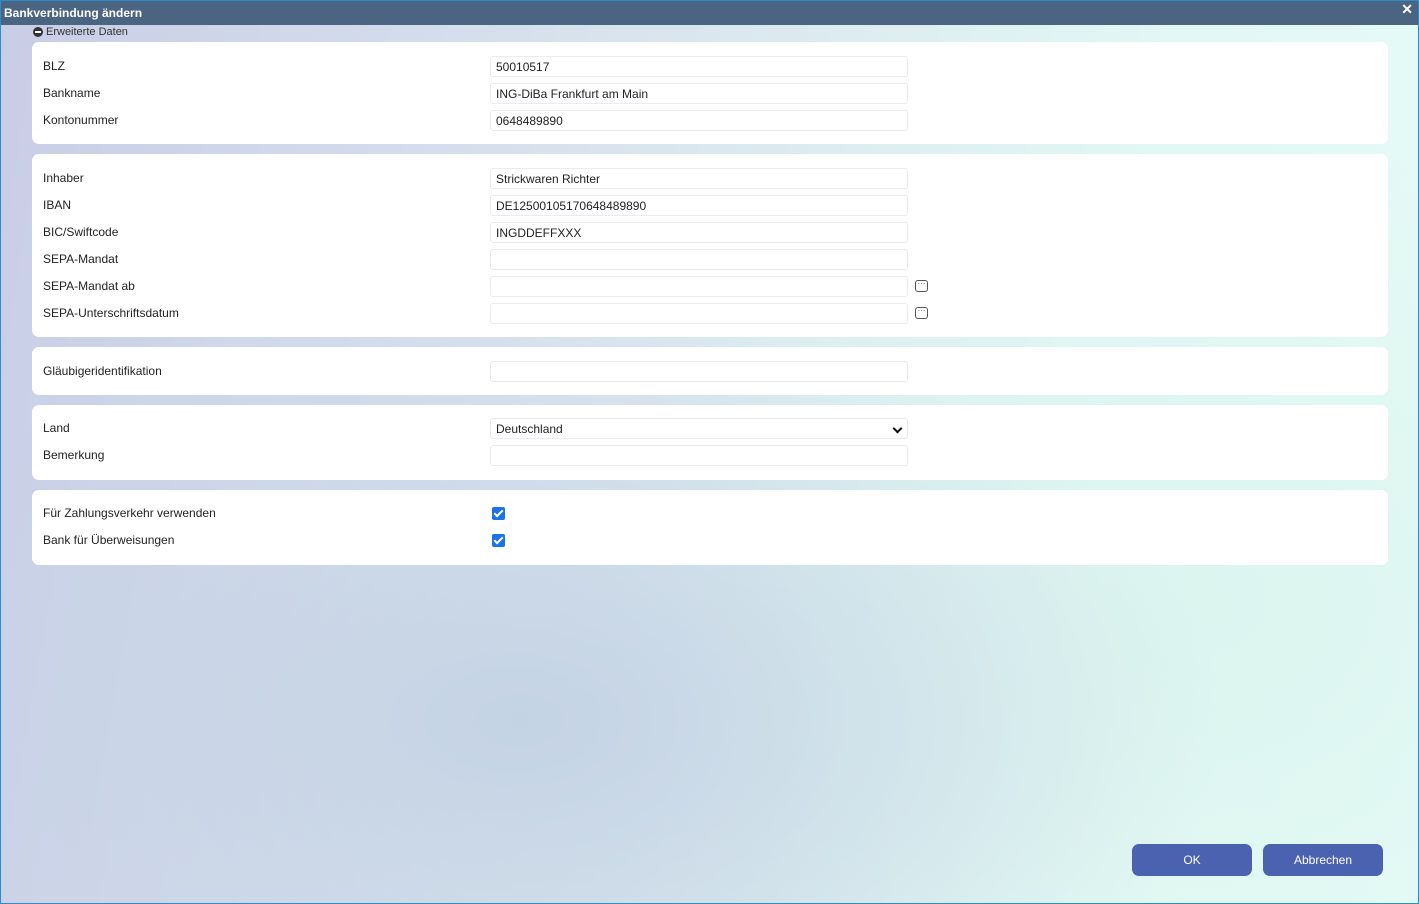 The width and height of the screenshot is (1419, 904). I want to click on inhaber-input: Strickwaren Richter, so click(699, 178).